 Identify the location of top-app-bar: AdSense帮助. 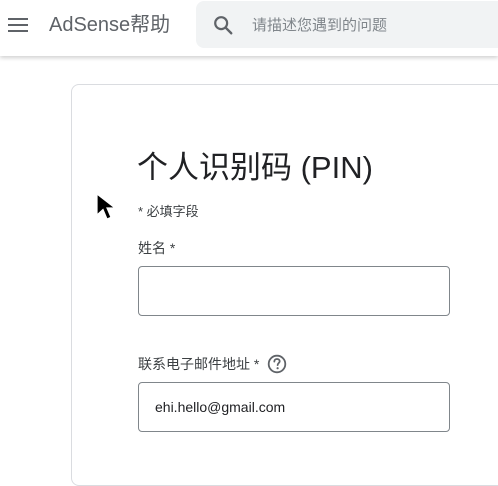
(249, 28).